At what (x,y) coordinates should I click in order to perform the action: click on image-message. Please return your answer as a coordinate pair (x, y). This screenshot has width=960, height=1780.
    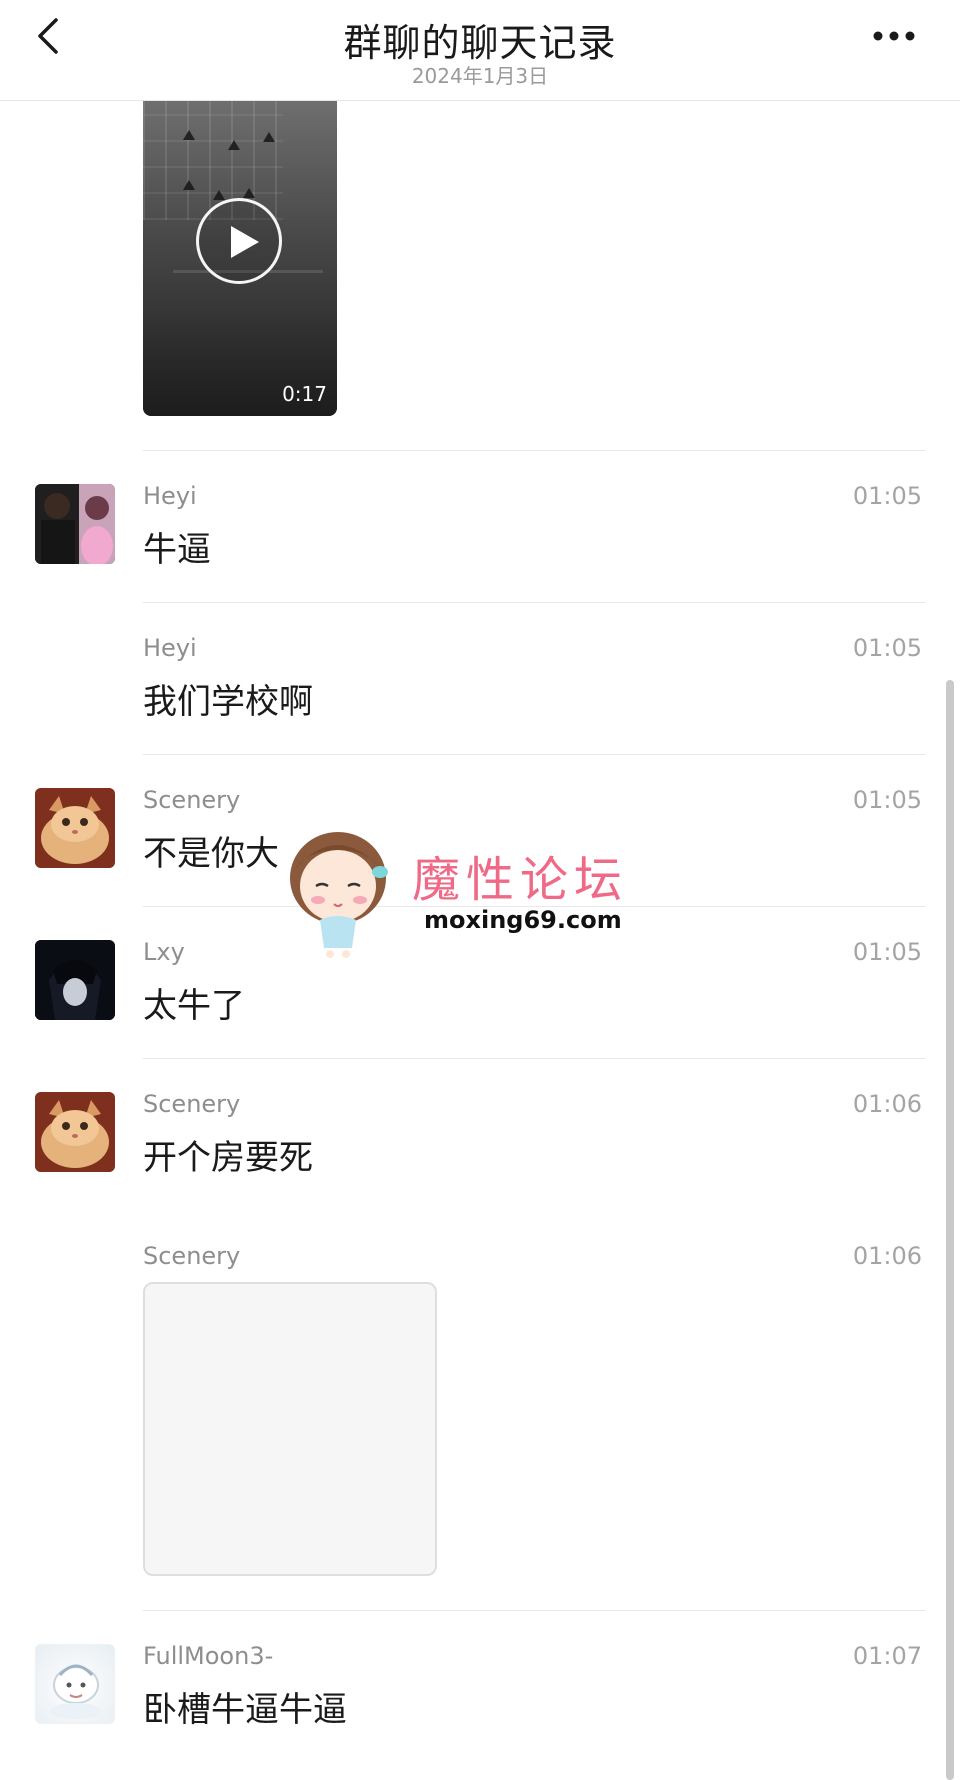
    Looking at the image, I should click on (290, 1429).